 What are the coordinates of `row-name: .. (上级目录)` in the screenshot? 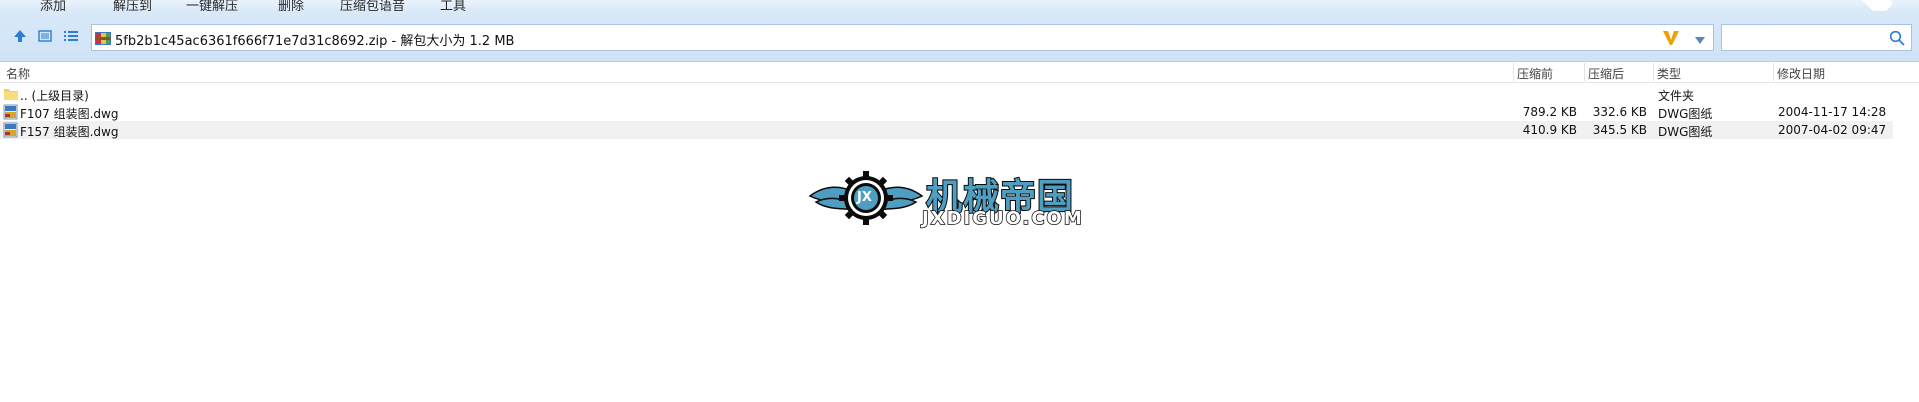 It's located at (54, 96).